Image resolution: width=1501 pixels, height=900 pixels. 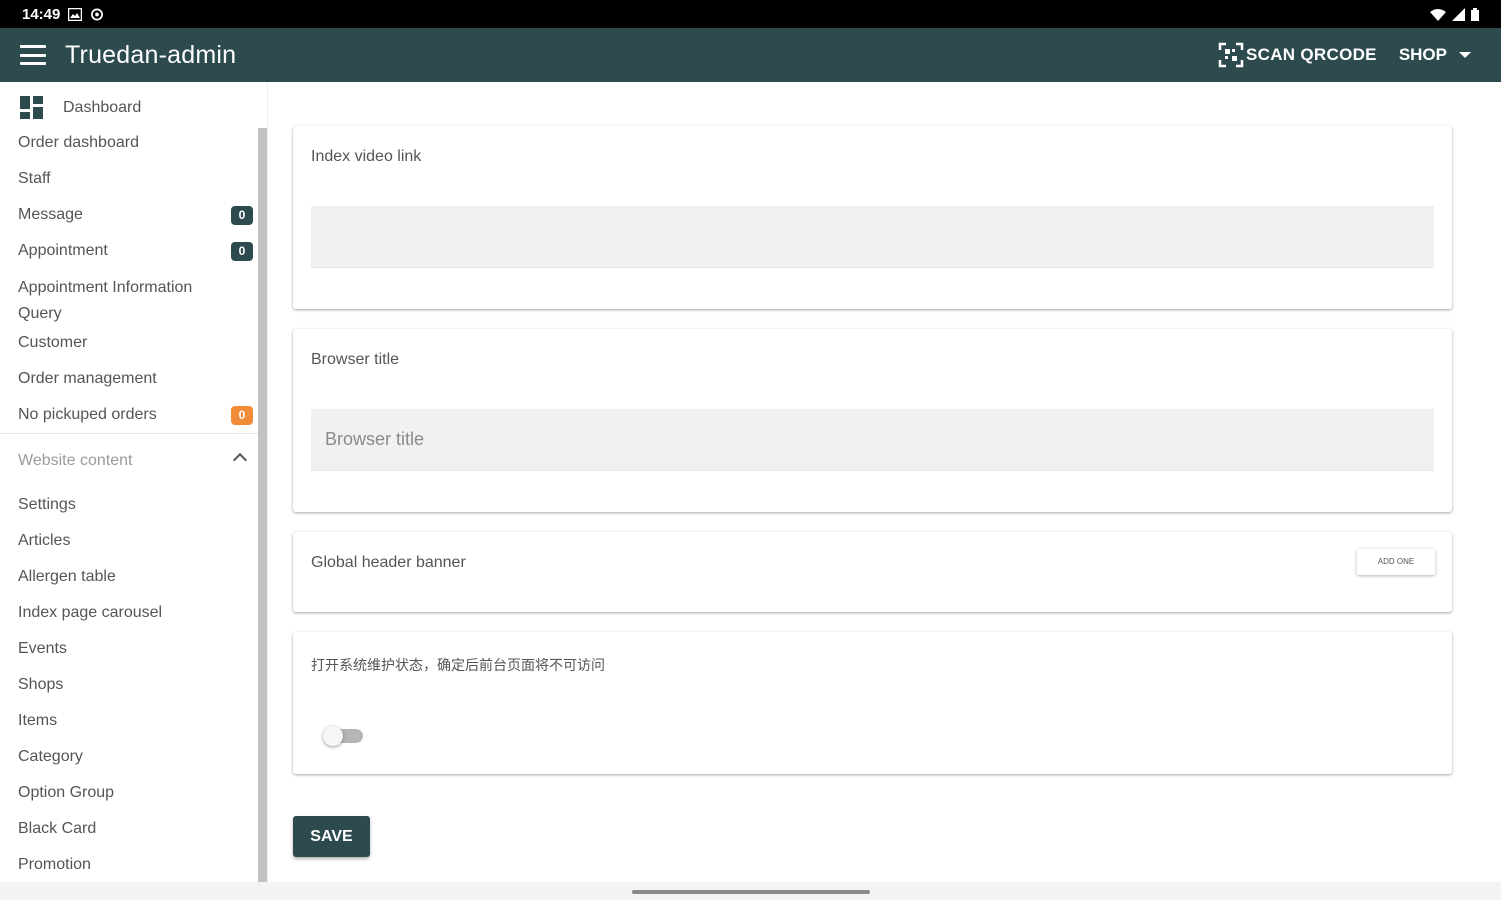 I want to click on sidebar-item-index-page-carousel: Index page carousel, so click(x=135, y=613).